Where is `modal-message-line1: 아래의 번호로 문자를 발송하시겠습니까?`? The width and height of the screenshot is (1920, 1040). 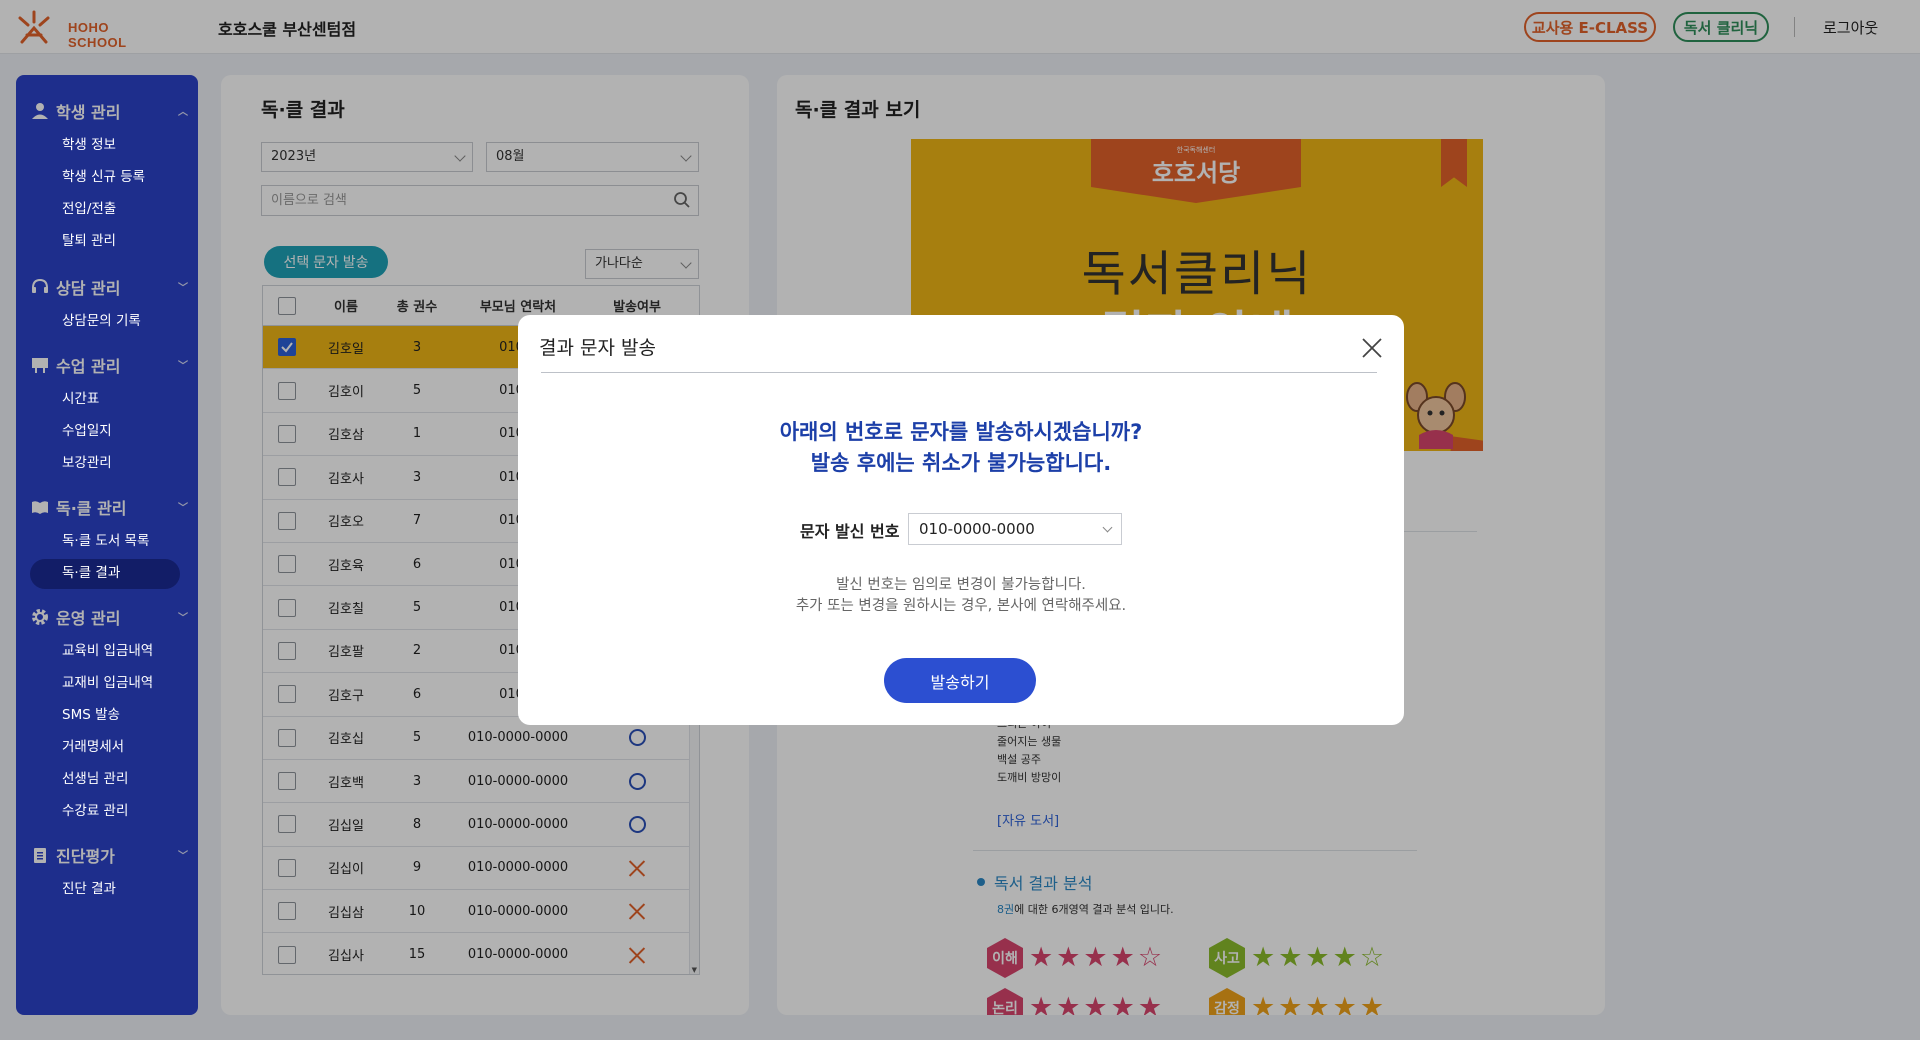
modal-message-line1: 아래의 번호로 문자를 발송하시겠습니까? is located at coordinates (961, 432).